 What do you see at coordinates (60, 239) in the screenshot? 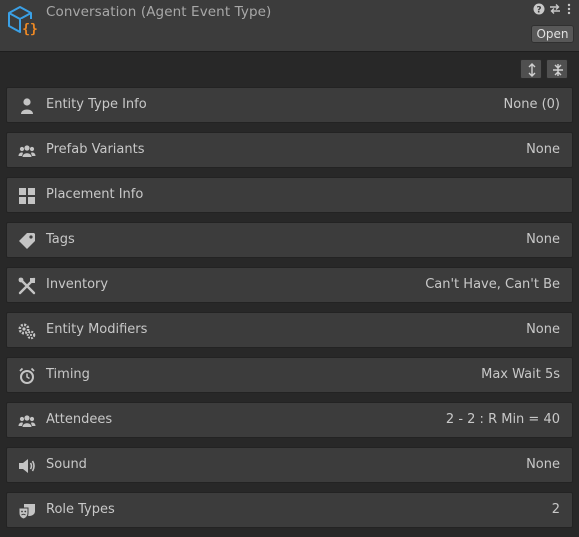
I see `row-label: Tags` at bounding box center [60, 239].